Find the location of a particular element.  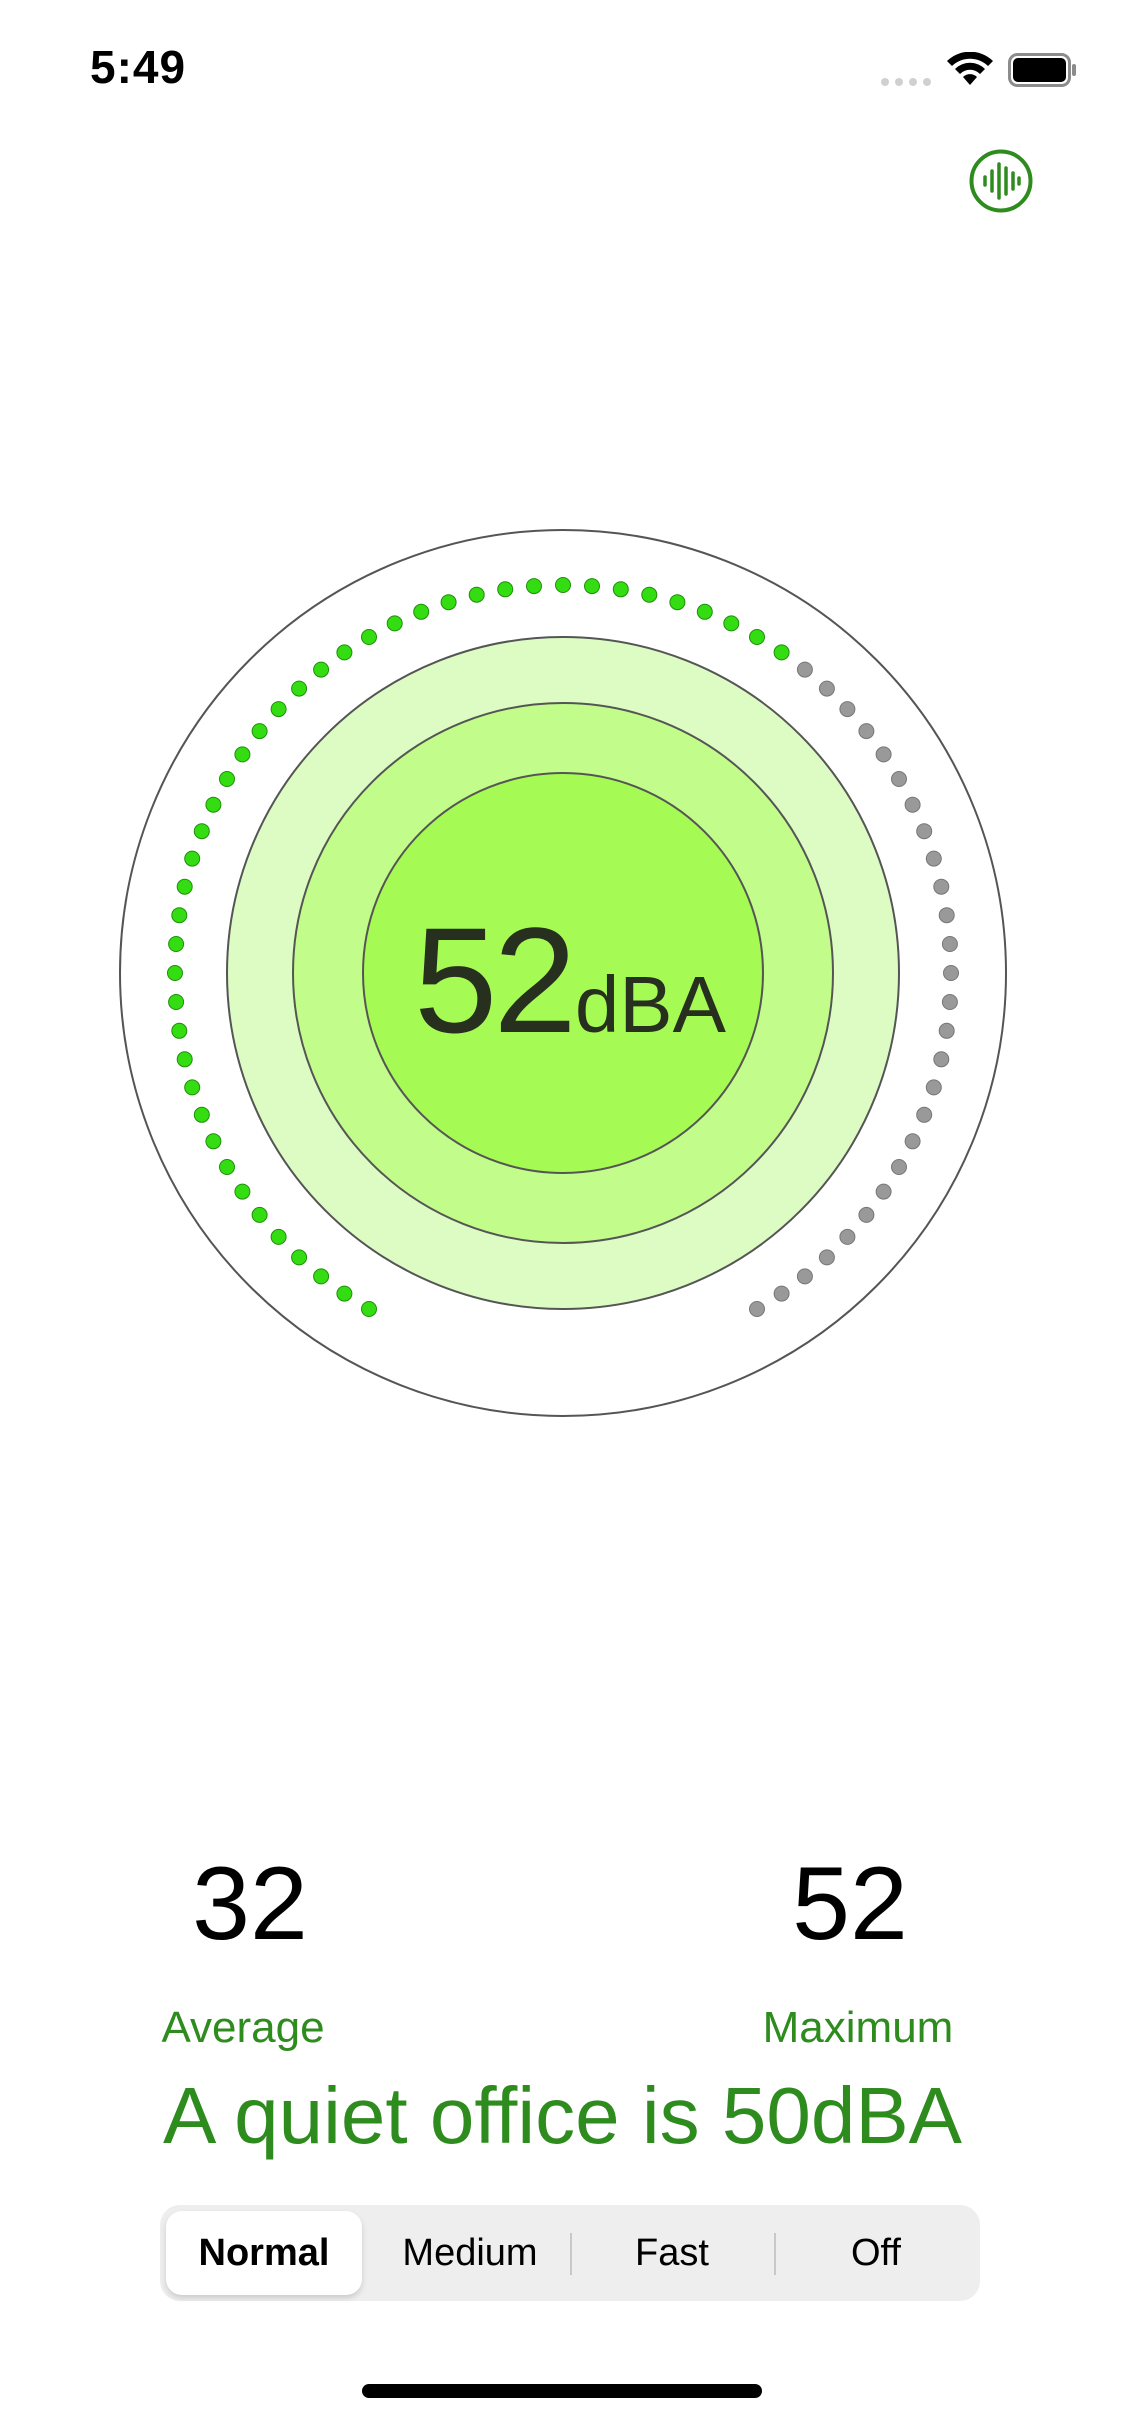

comparison-text: A quiet office is 50dBA is located at coordinates (562, 2115).